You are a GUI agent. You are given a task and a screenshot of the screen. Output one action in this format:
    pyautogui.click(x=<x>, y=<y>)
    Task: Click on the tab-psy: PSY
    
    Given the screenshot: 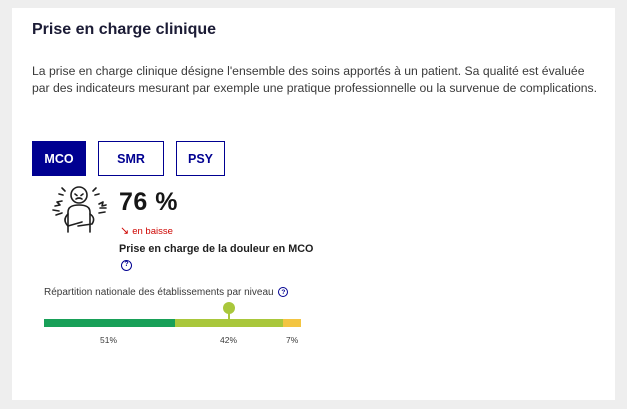 What is the action you would take?
    pyautogui.click(x=200, y=158)
    